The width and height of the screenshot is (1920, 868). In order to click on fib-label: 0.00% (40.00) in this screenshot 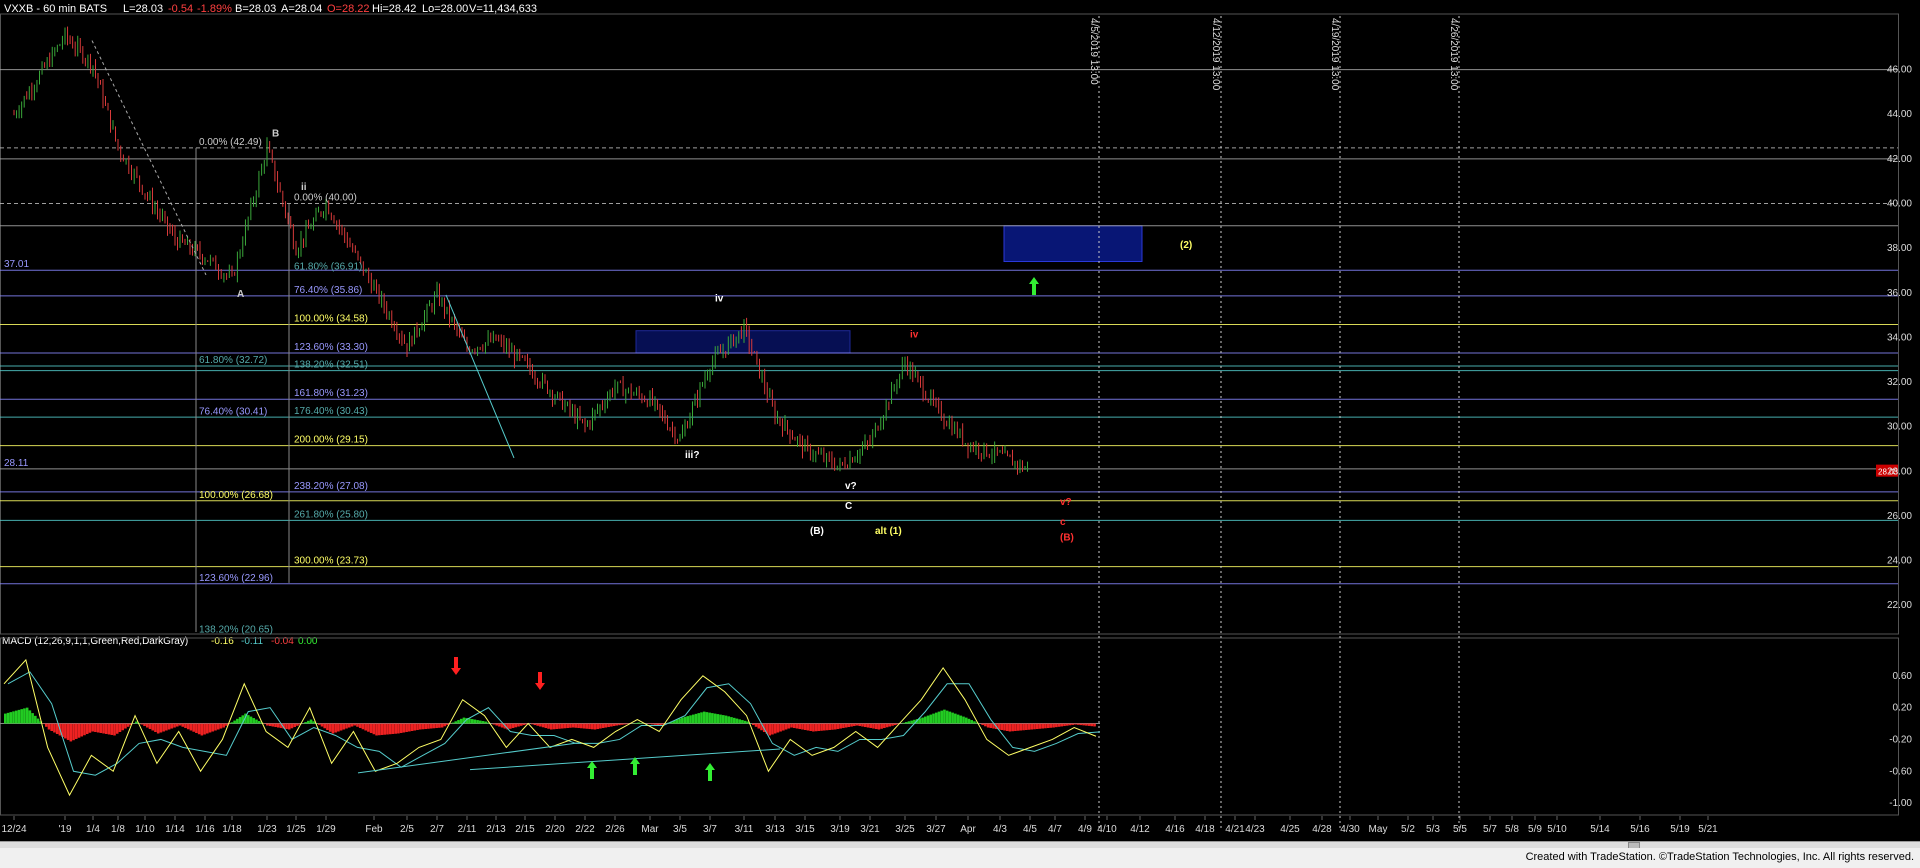, I will do `click(325, 197)`.